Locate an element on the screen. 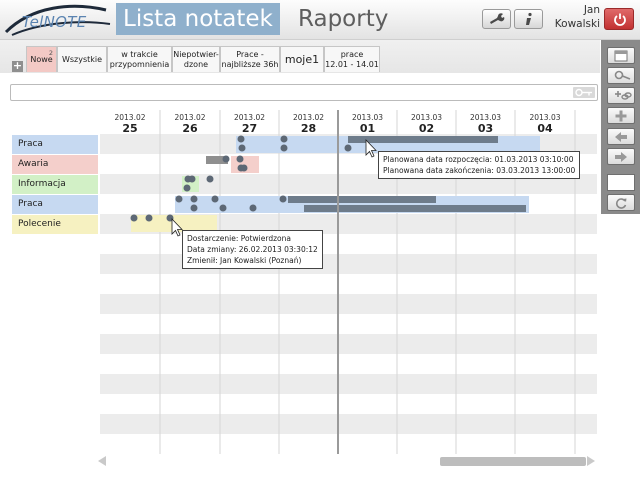  day-header-day: 03 is located at coordinates (485, 128).